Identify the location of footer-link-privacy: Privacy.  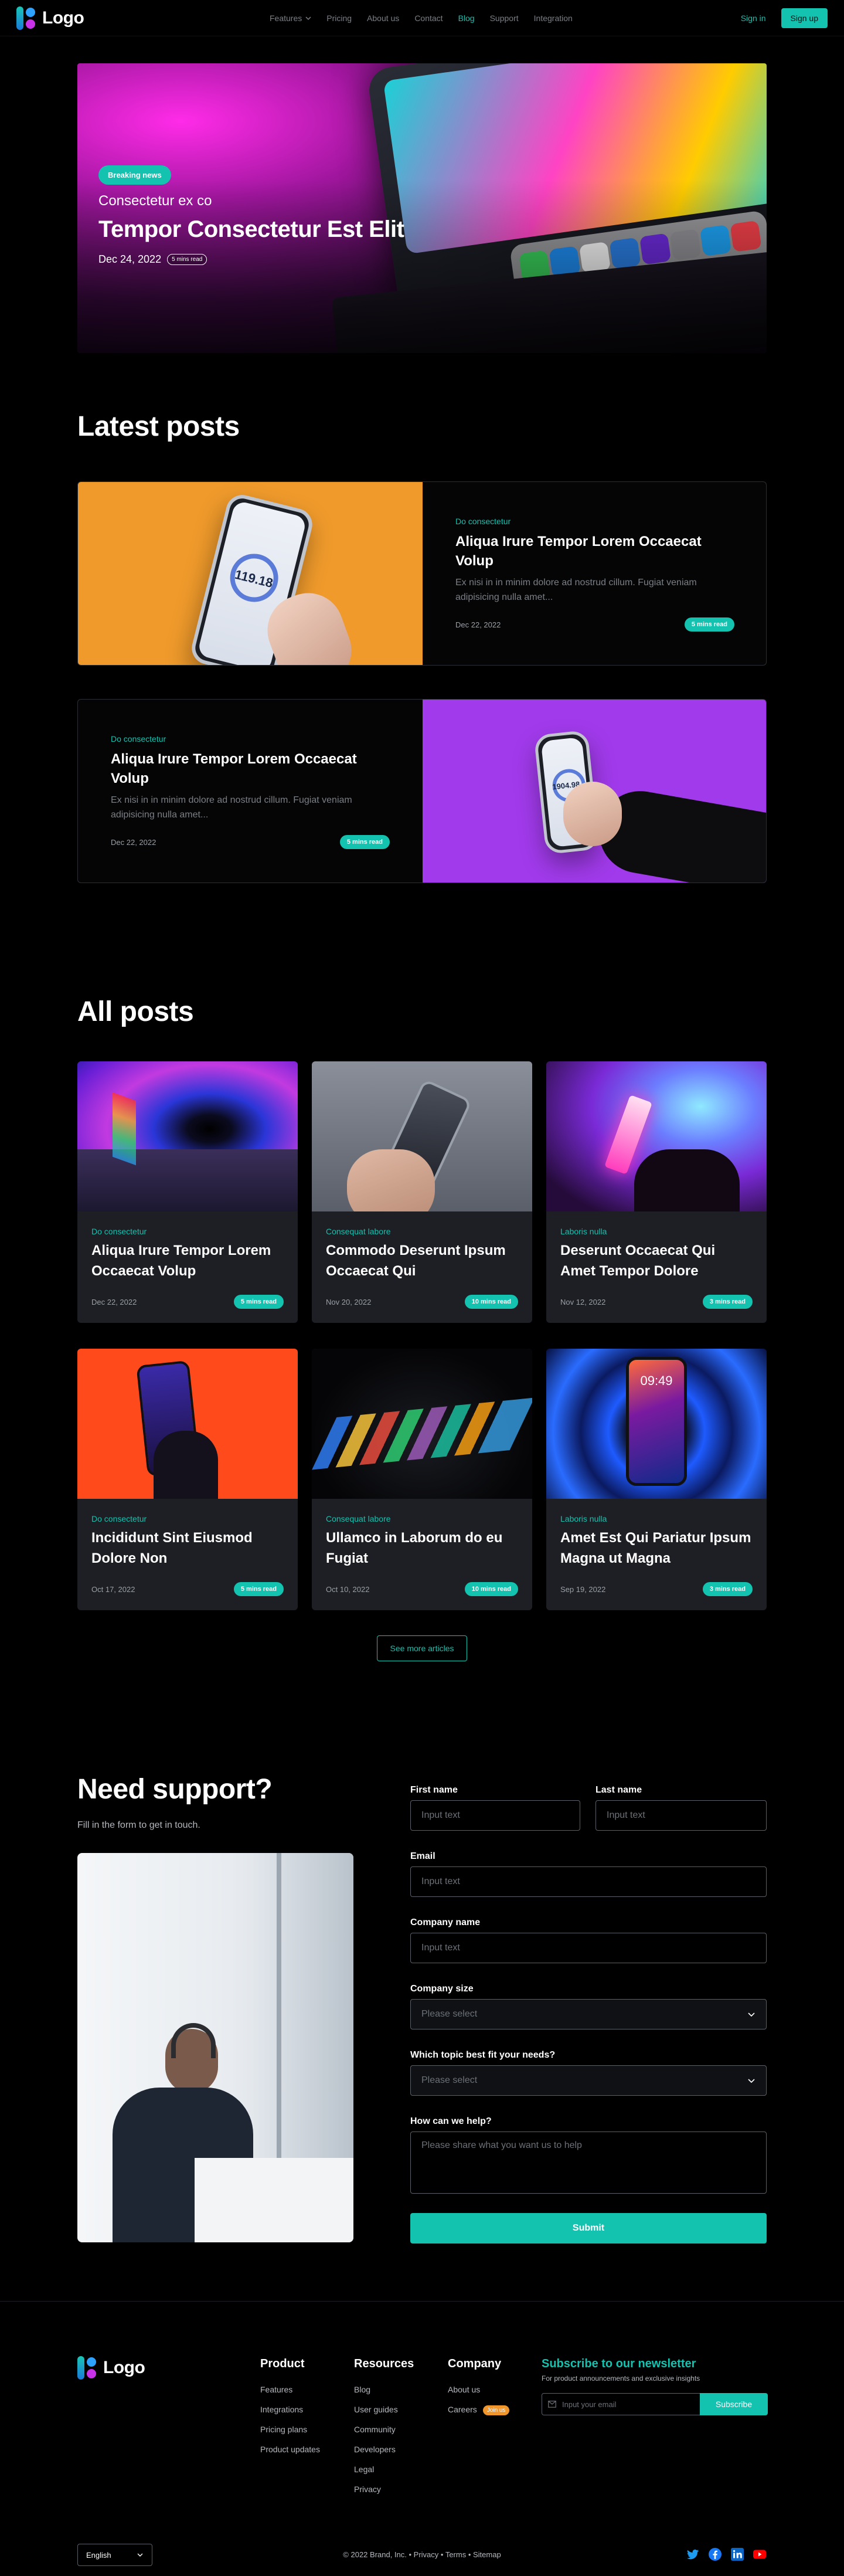
(384, 2489).